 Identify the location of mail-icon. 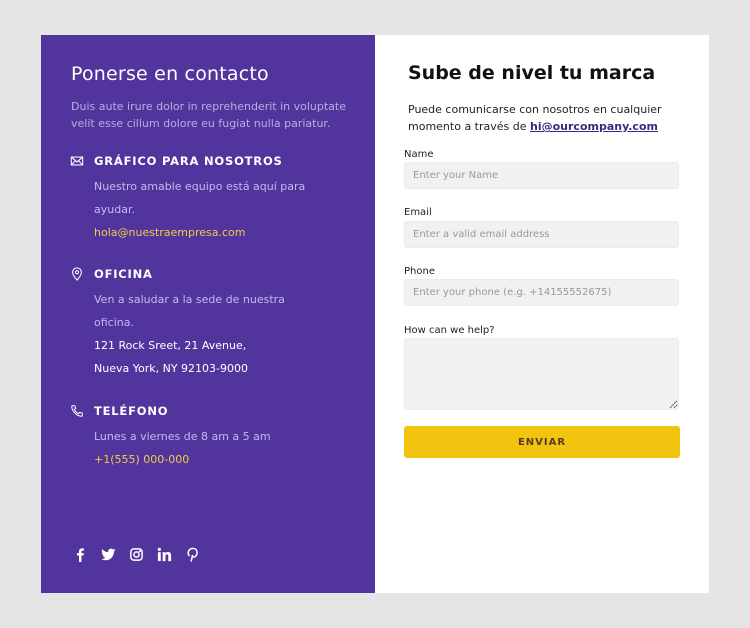
(77, 161).